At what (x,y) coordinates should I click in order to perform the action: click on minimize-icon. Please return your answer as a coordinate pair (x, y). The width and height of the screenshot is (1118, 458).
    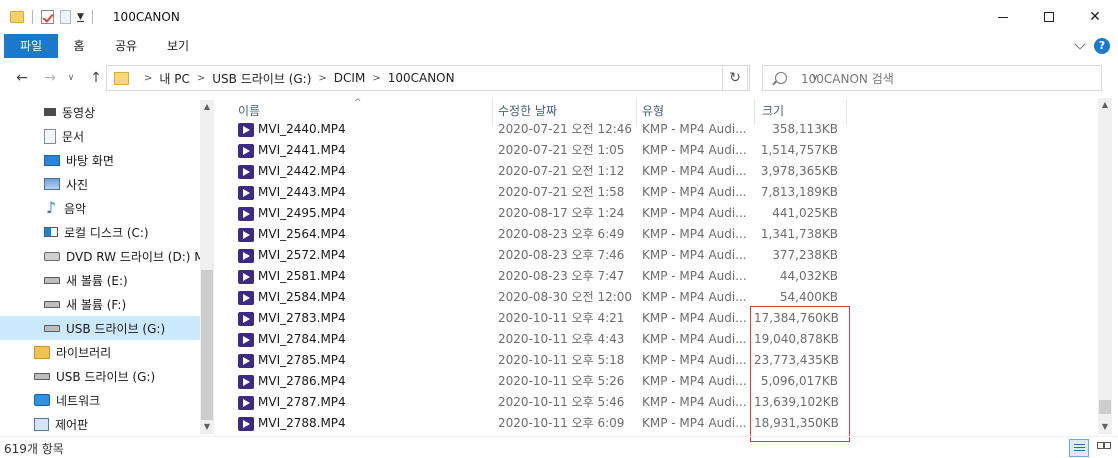
    Looking at the image, I should click on (1003, 17).